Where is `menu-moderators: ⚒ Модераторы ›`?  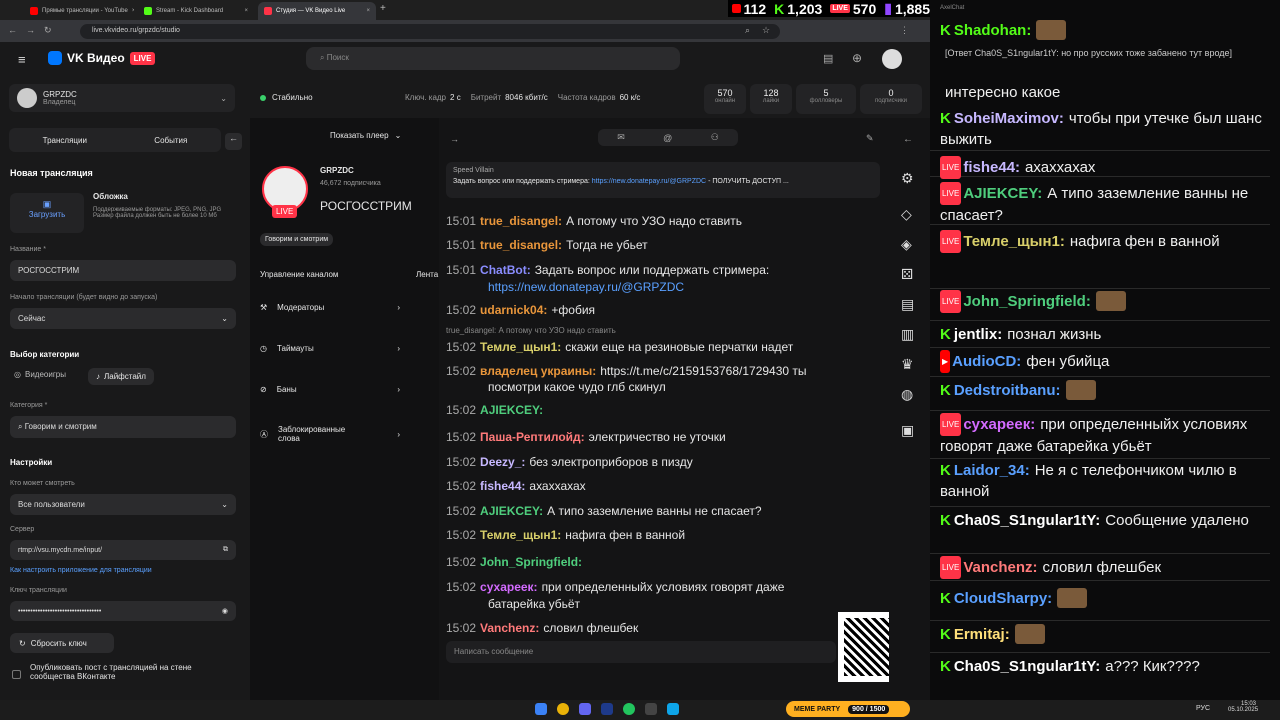
menu-moderators: ⚒ Модераторы › is located at coordinates (330, 307).